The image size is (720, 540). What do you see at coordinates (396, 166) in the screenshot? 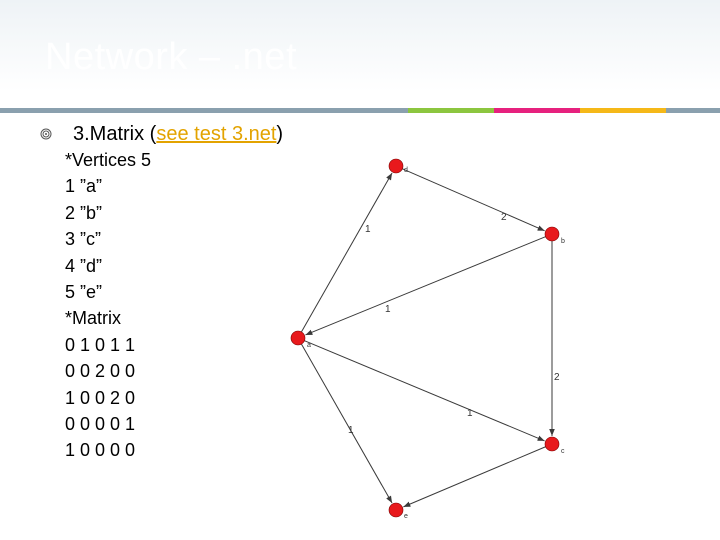
I see `vertex-d` at bounding box center [396, 166].